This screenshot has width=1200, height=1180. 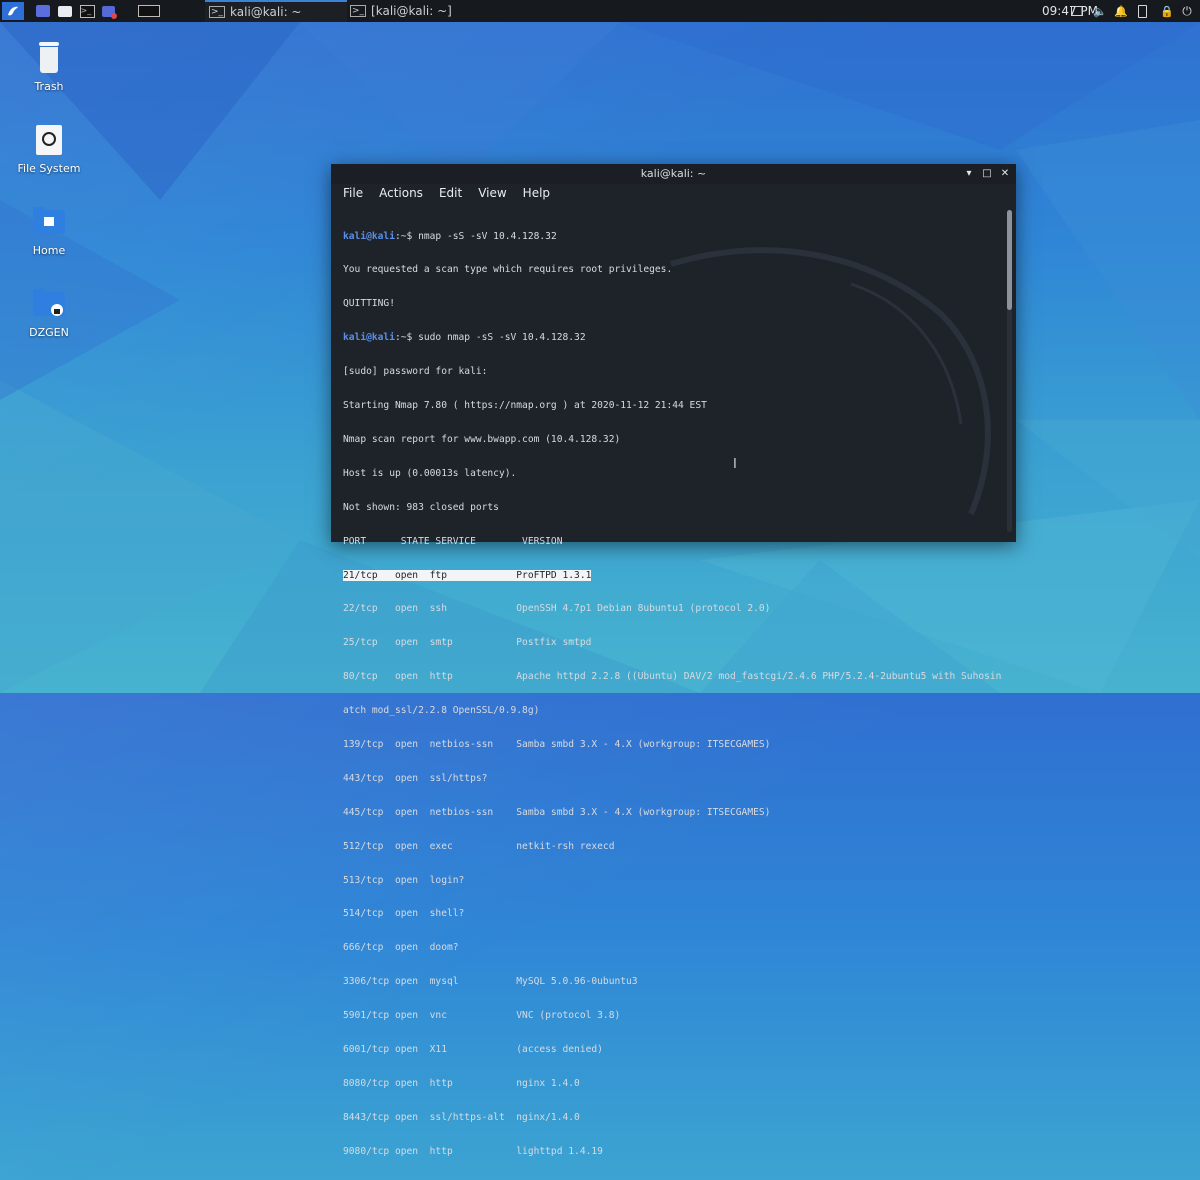 I want to click on maximize-button: □, so click(x=987, y=174).